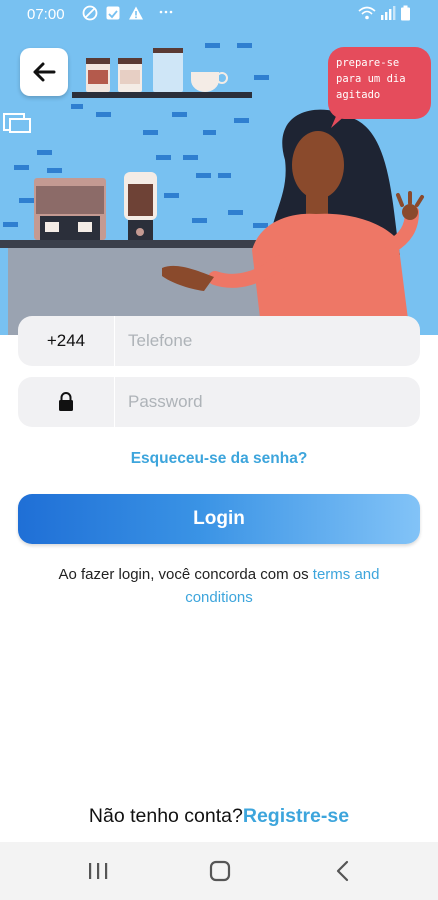  I want to click on gallery-icon, so click(113, 15).